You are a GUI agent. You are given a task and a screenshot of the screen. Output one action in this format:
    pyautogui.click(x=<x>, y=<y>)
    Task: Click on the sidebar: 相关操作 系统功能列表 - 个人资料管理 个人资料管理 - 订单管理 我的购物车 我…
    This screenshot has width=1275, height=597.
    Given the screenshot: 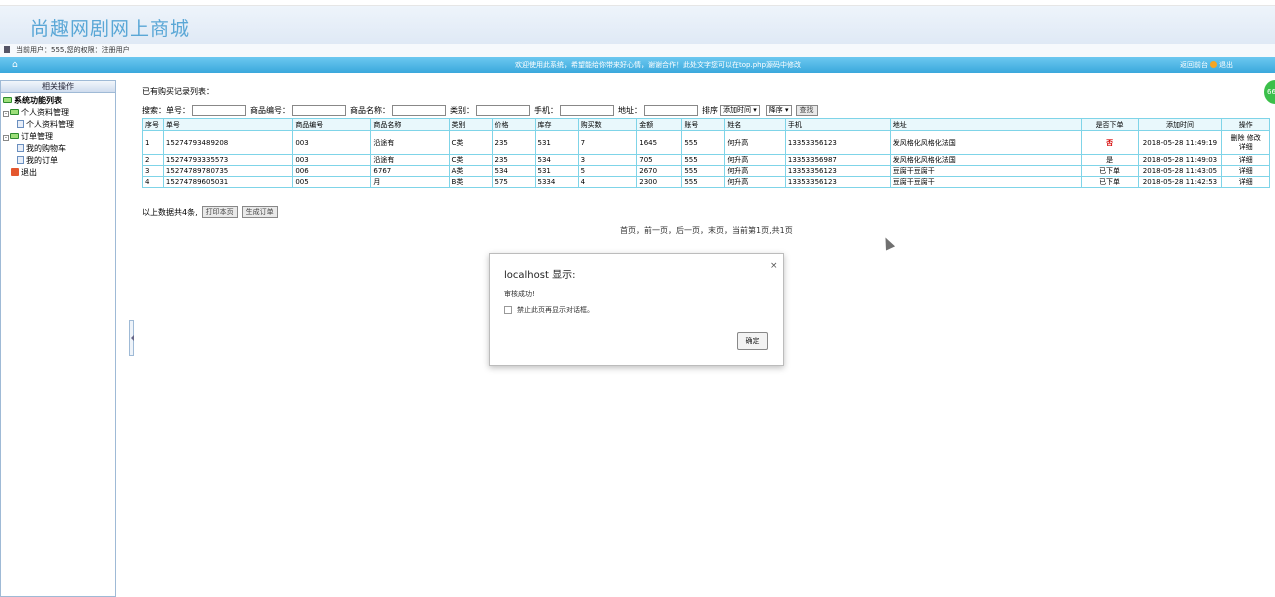 What is the action you would take?
    pyautogui.click(x=58, y=338)
    